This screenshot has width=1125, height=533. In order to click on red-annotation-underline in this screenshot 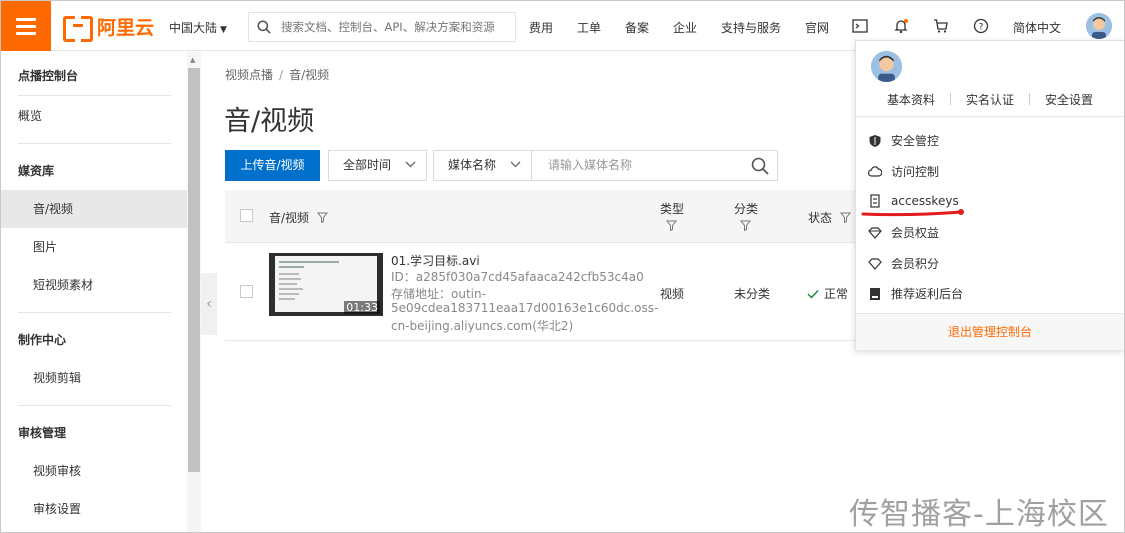, I will do `click(912, 213)`.